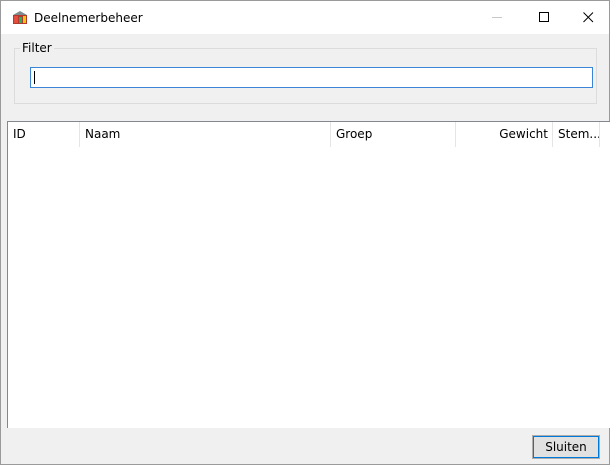 The width and height of the screenshot is (610, 465). What do you see at coordinates (311, 77) in the screenshot?
I see `filter-input` at bounding box center [311, 77].